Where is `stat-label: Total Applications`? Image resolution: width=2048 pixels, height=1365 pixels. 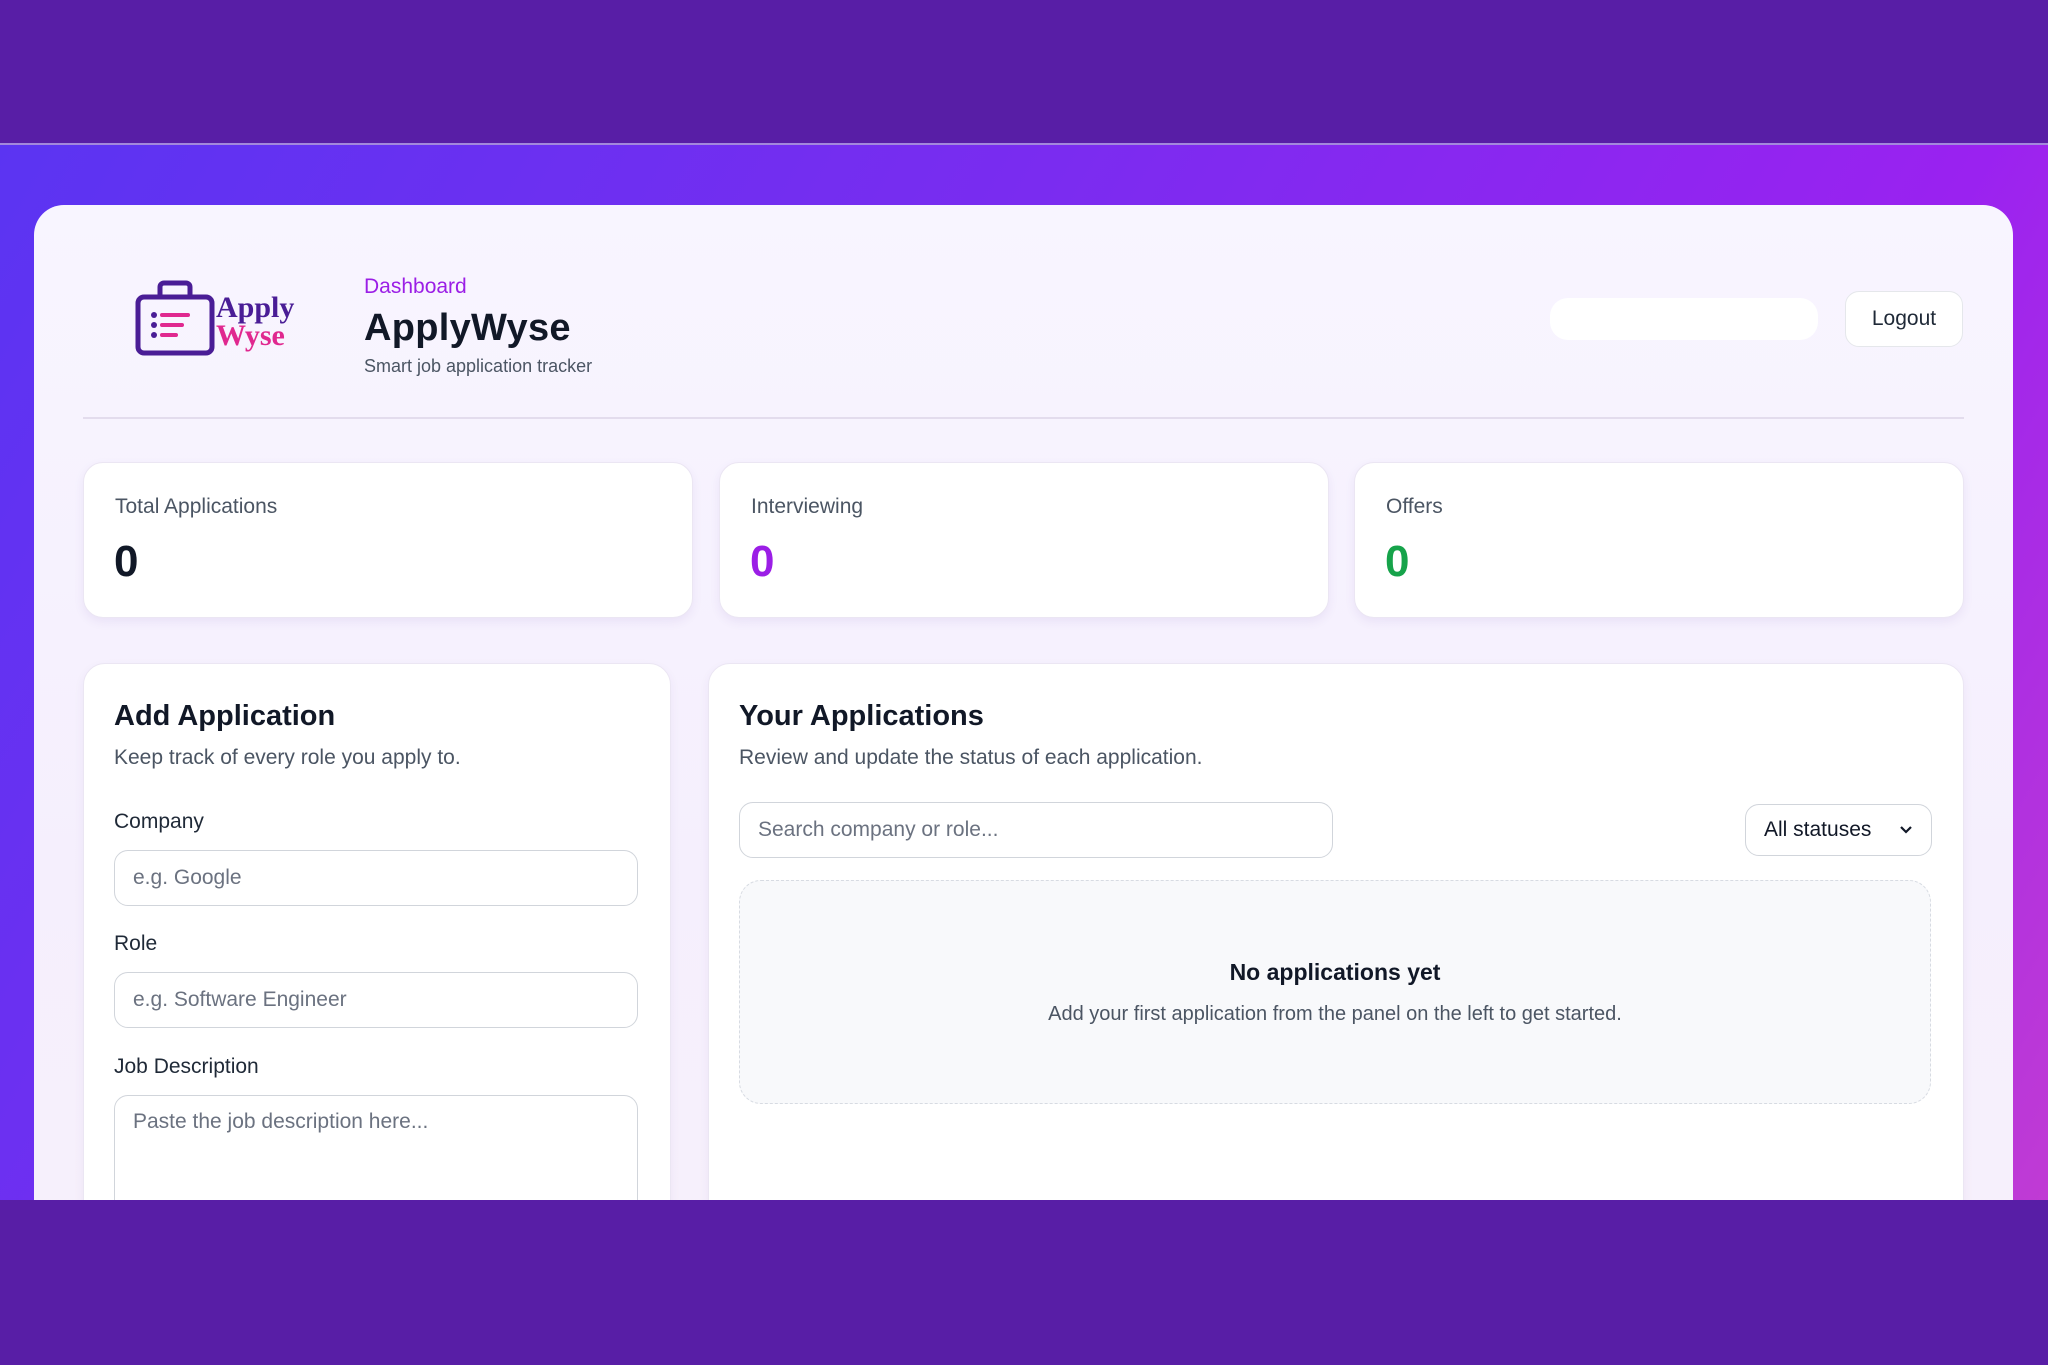 stat-label: Total Applications is located at coordinates (196, 506).